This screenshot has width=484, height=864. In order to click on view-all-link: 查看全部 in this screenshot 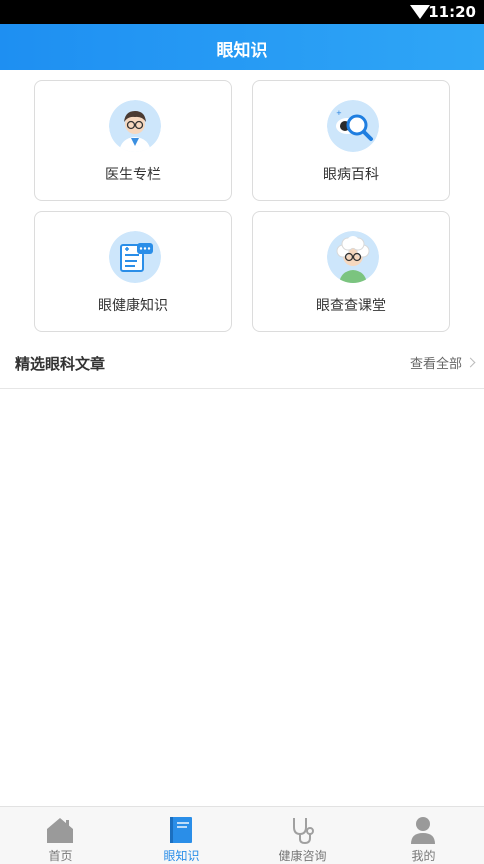, I will do `click(442, 362)`.